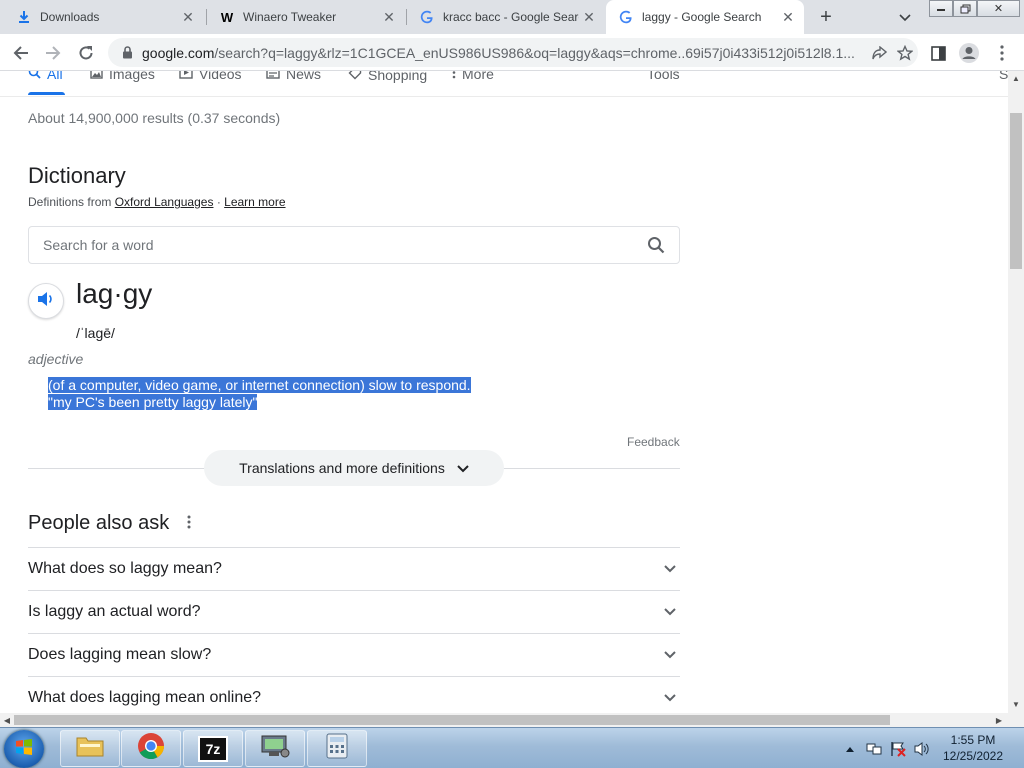 The height and width of the screenshot is (768, 1024). What do you see at coordinates (850, 748) in the screenshot?
I see `show-hidden-icons-arrow-icon` at bounding box center [850, 748].